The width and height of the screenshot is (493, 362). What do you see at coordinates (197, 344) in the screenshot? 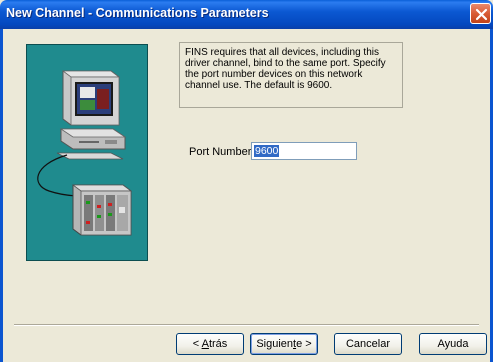
I see `back-button-prefix: <` at bounding box center [197, 344].